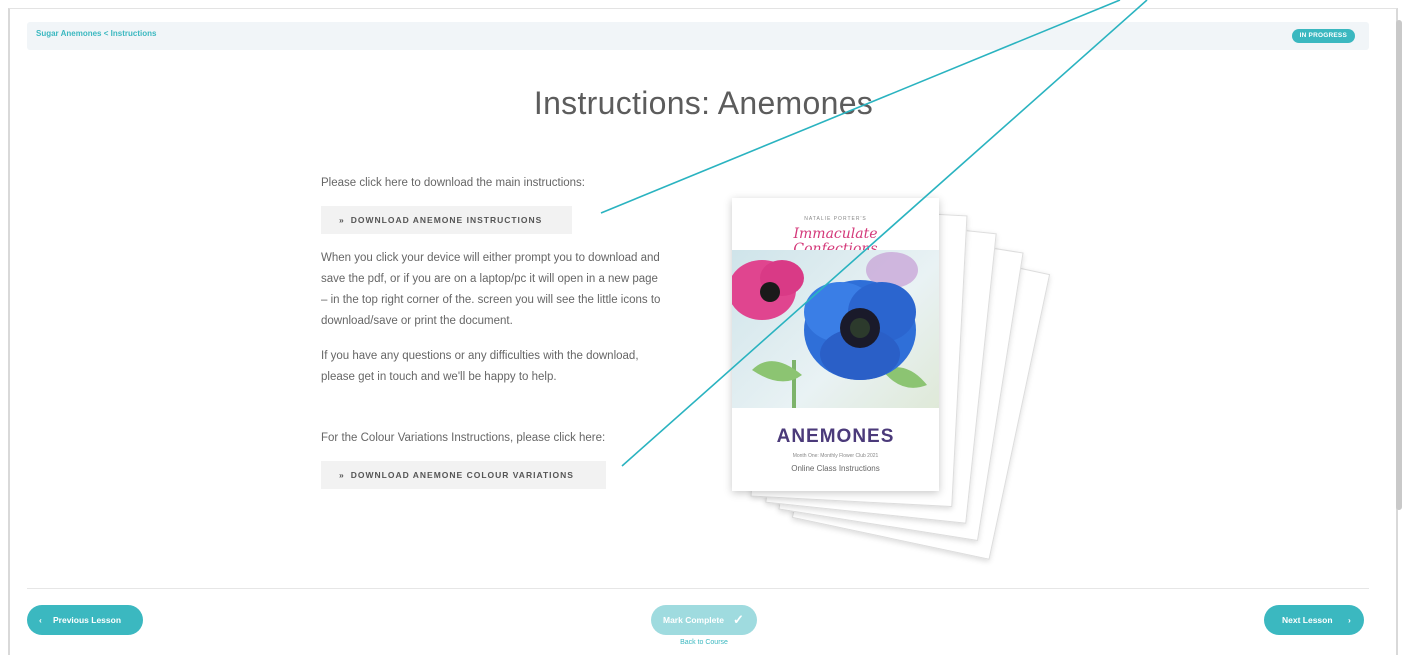 This screenshot has width=1407, height=655. I want to click on mark-complete-button: Mark Complete ✓, so click(704, 620).